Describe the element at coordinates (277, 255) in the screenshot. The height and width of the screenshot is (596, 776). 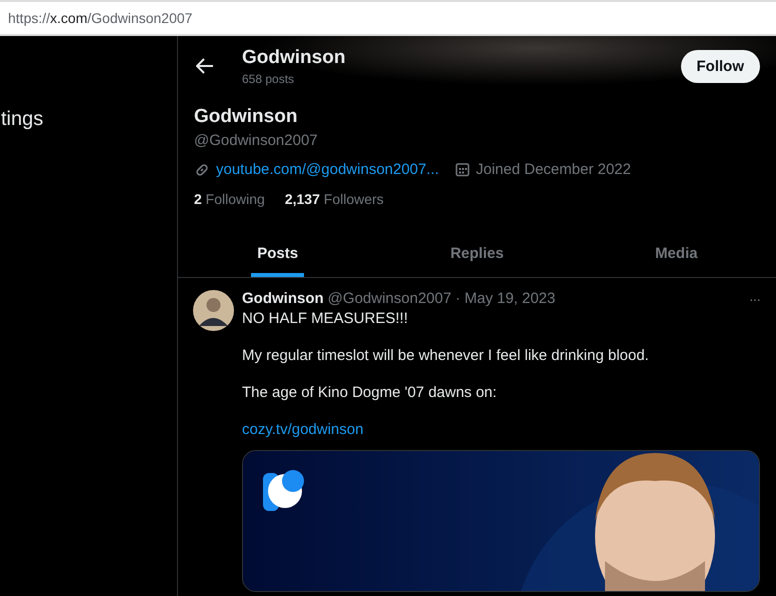
I see `profile-tab: Posts` at that location.